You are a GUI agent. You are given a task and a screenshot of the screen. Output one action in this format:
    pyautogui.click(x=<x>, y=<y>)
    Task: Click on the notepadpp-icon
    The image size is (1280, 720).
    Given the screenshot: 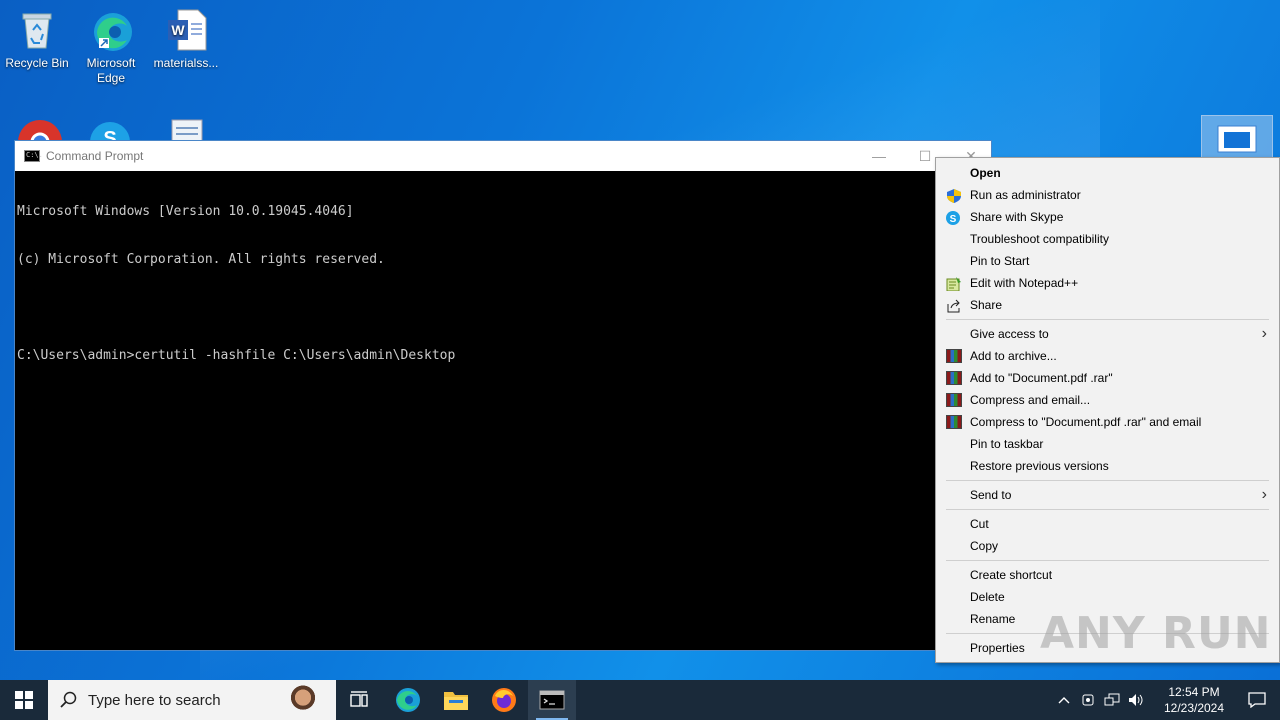 What is the action you would take?
    pyautogui.click(x=954, y=284)
    